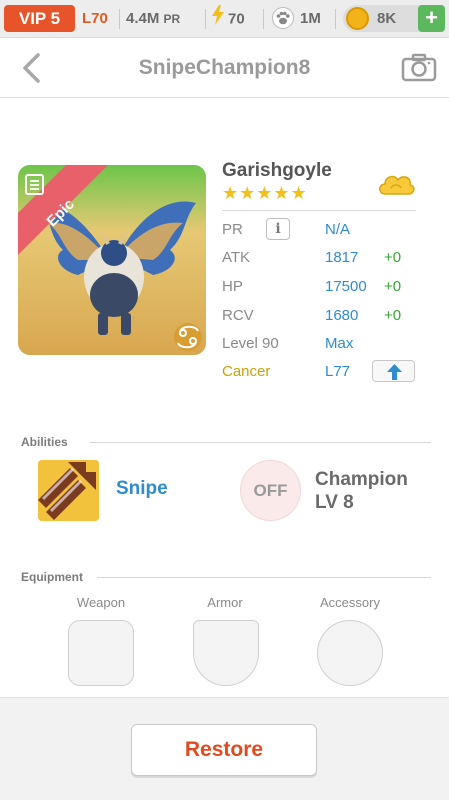 The height and width of the screenshot is (800, 449). I want to click on status-bar: VIP 5 L70 4.4M PR 70 1M 8K +, so click(224, 19).